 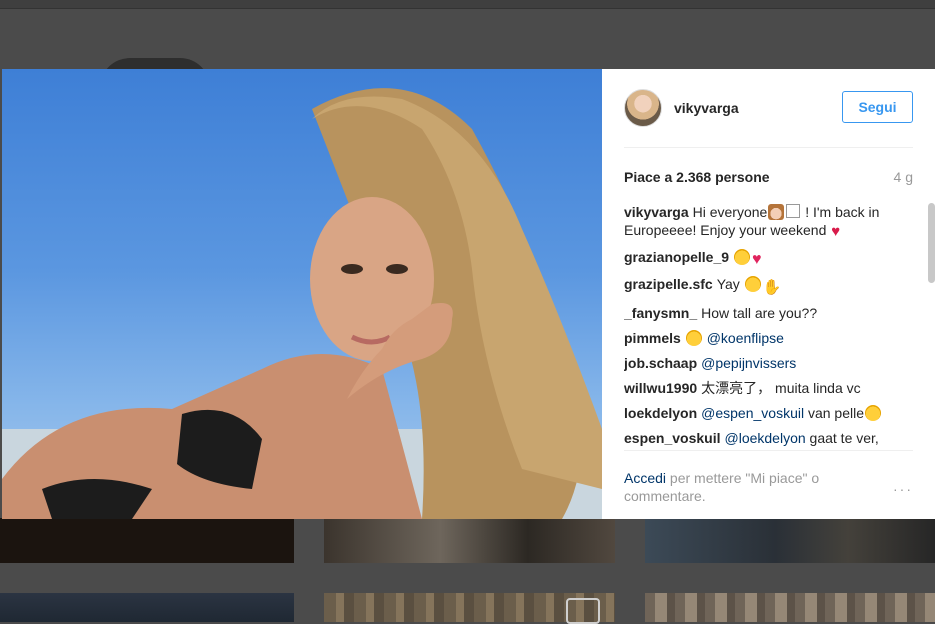 I want to click on likes-count: Piace a 2.368 persone, so click(x=697, y=177).